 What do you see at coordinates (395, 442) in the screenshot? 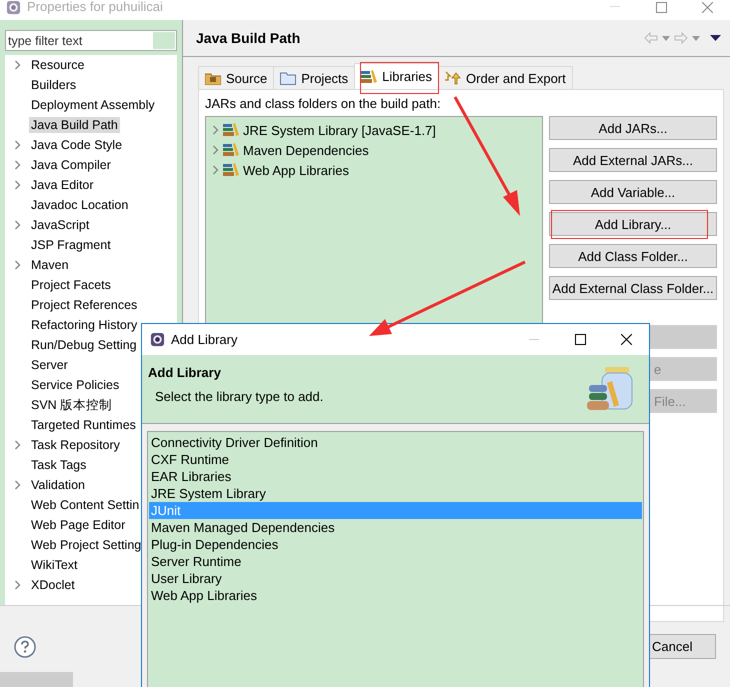
I see `library-type-item: Connectivity Driver Definition` at bounding box center [395, 442].